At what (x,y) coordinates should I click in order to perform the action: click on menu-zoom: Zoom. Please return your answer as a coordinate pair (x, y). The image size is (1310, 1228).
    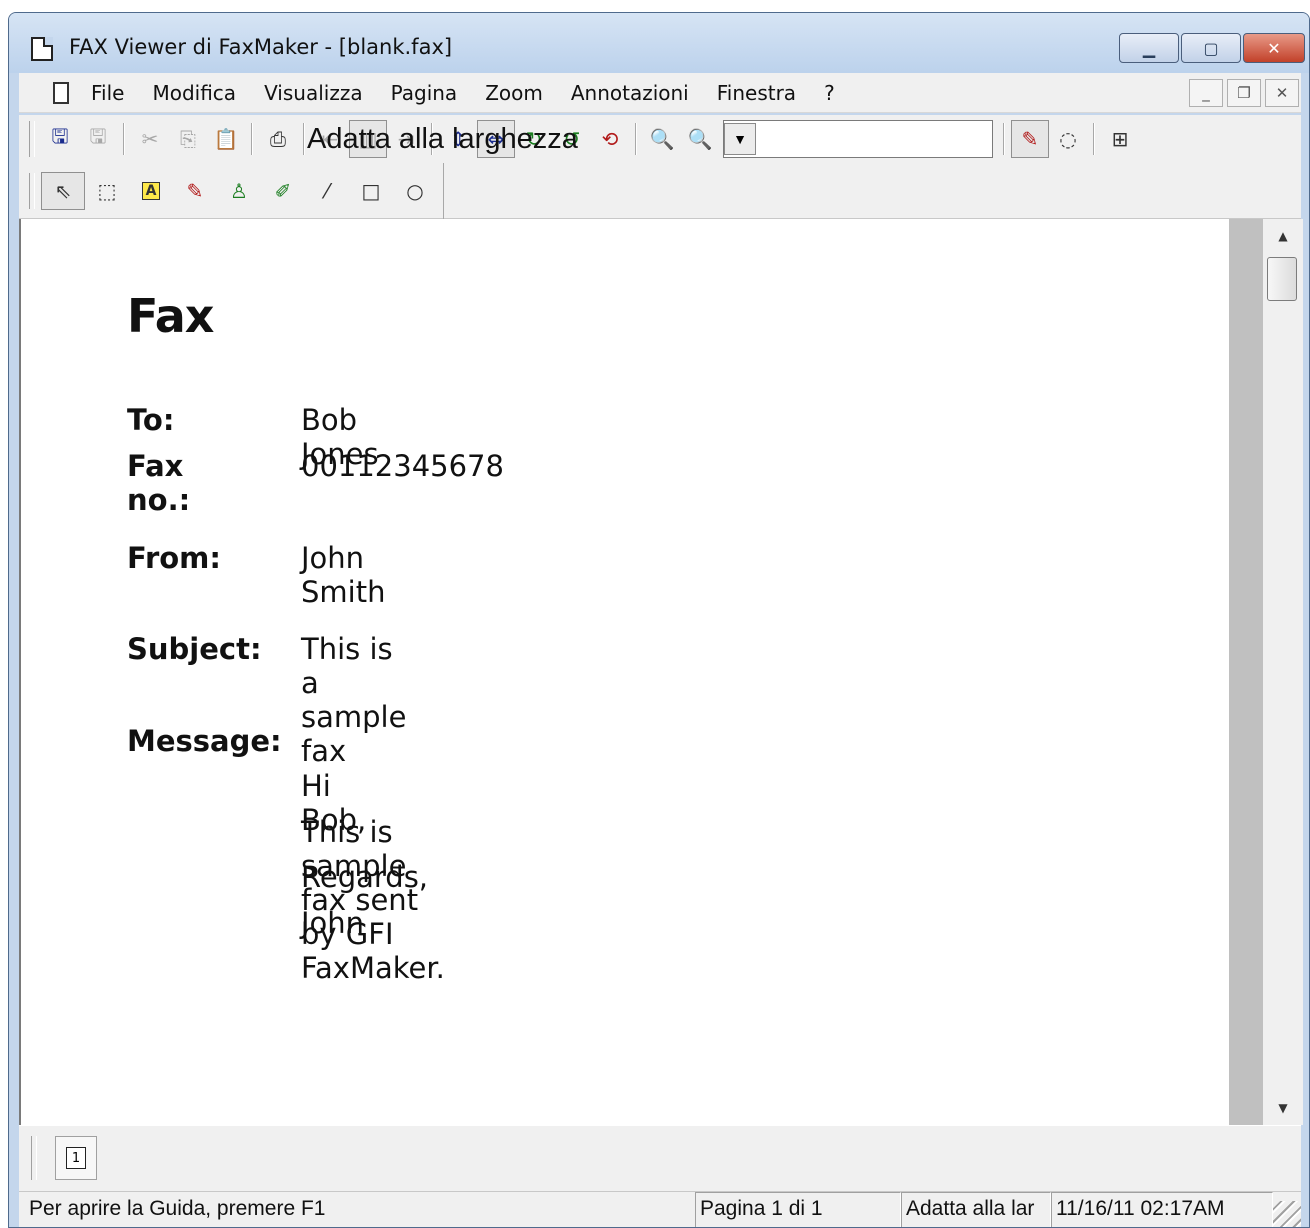
    Looking at the image, I should click on (514, 93).